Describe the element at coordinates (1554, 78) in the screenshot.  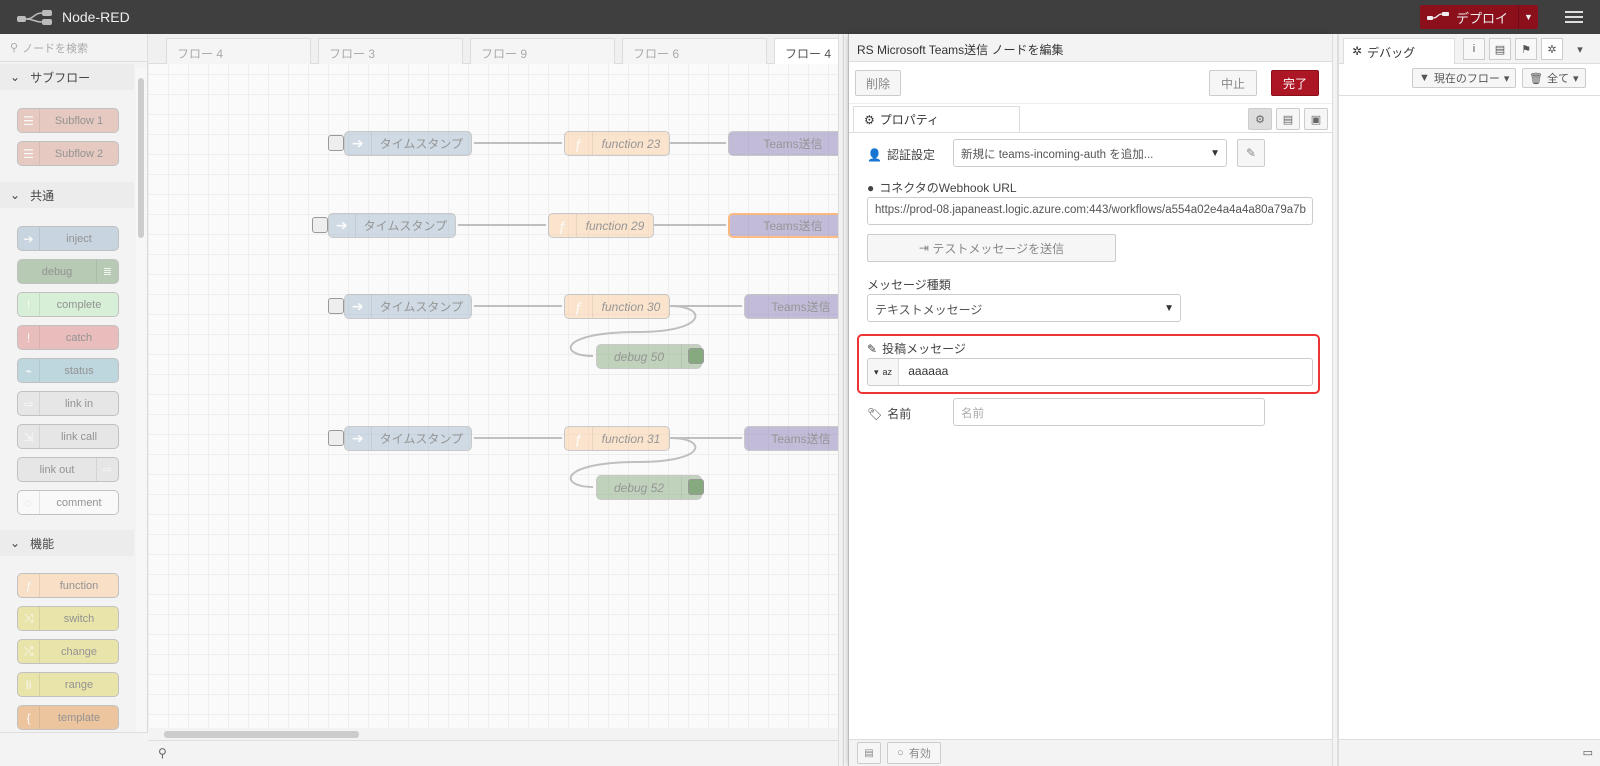
I see `clear-all-button: 🗑 全て ▾` at that location.